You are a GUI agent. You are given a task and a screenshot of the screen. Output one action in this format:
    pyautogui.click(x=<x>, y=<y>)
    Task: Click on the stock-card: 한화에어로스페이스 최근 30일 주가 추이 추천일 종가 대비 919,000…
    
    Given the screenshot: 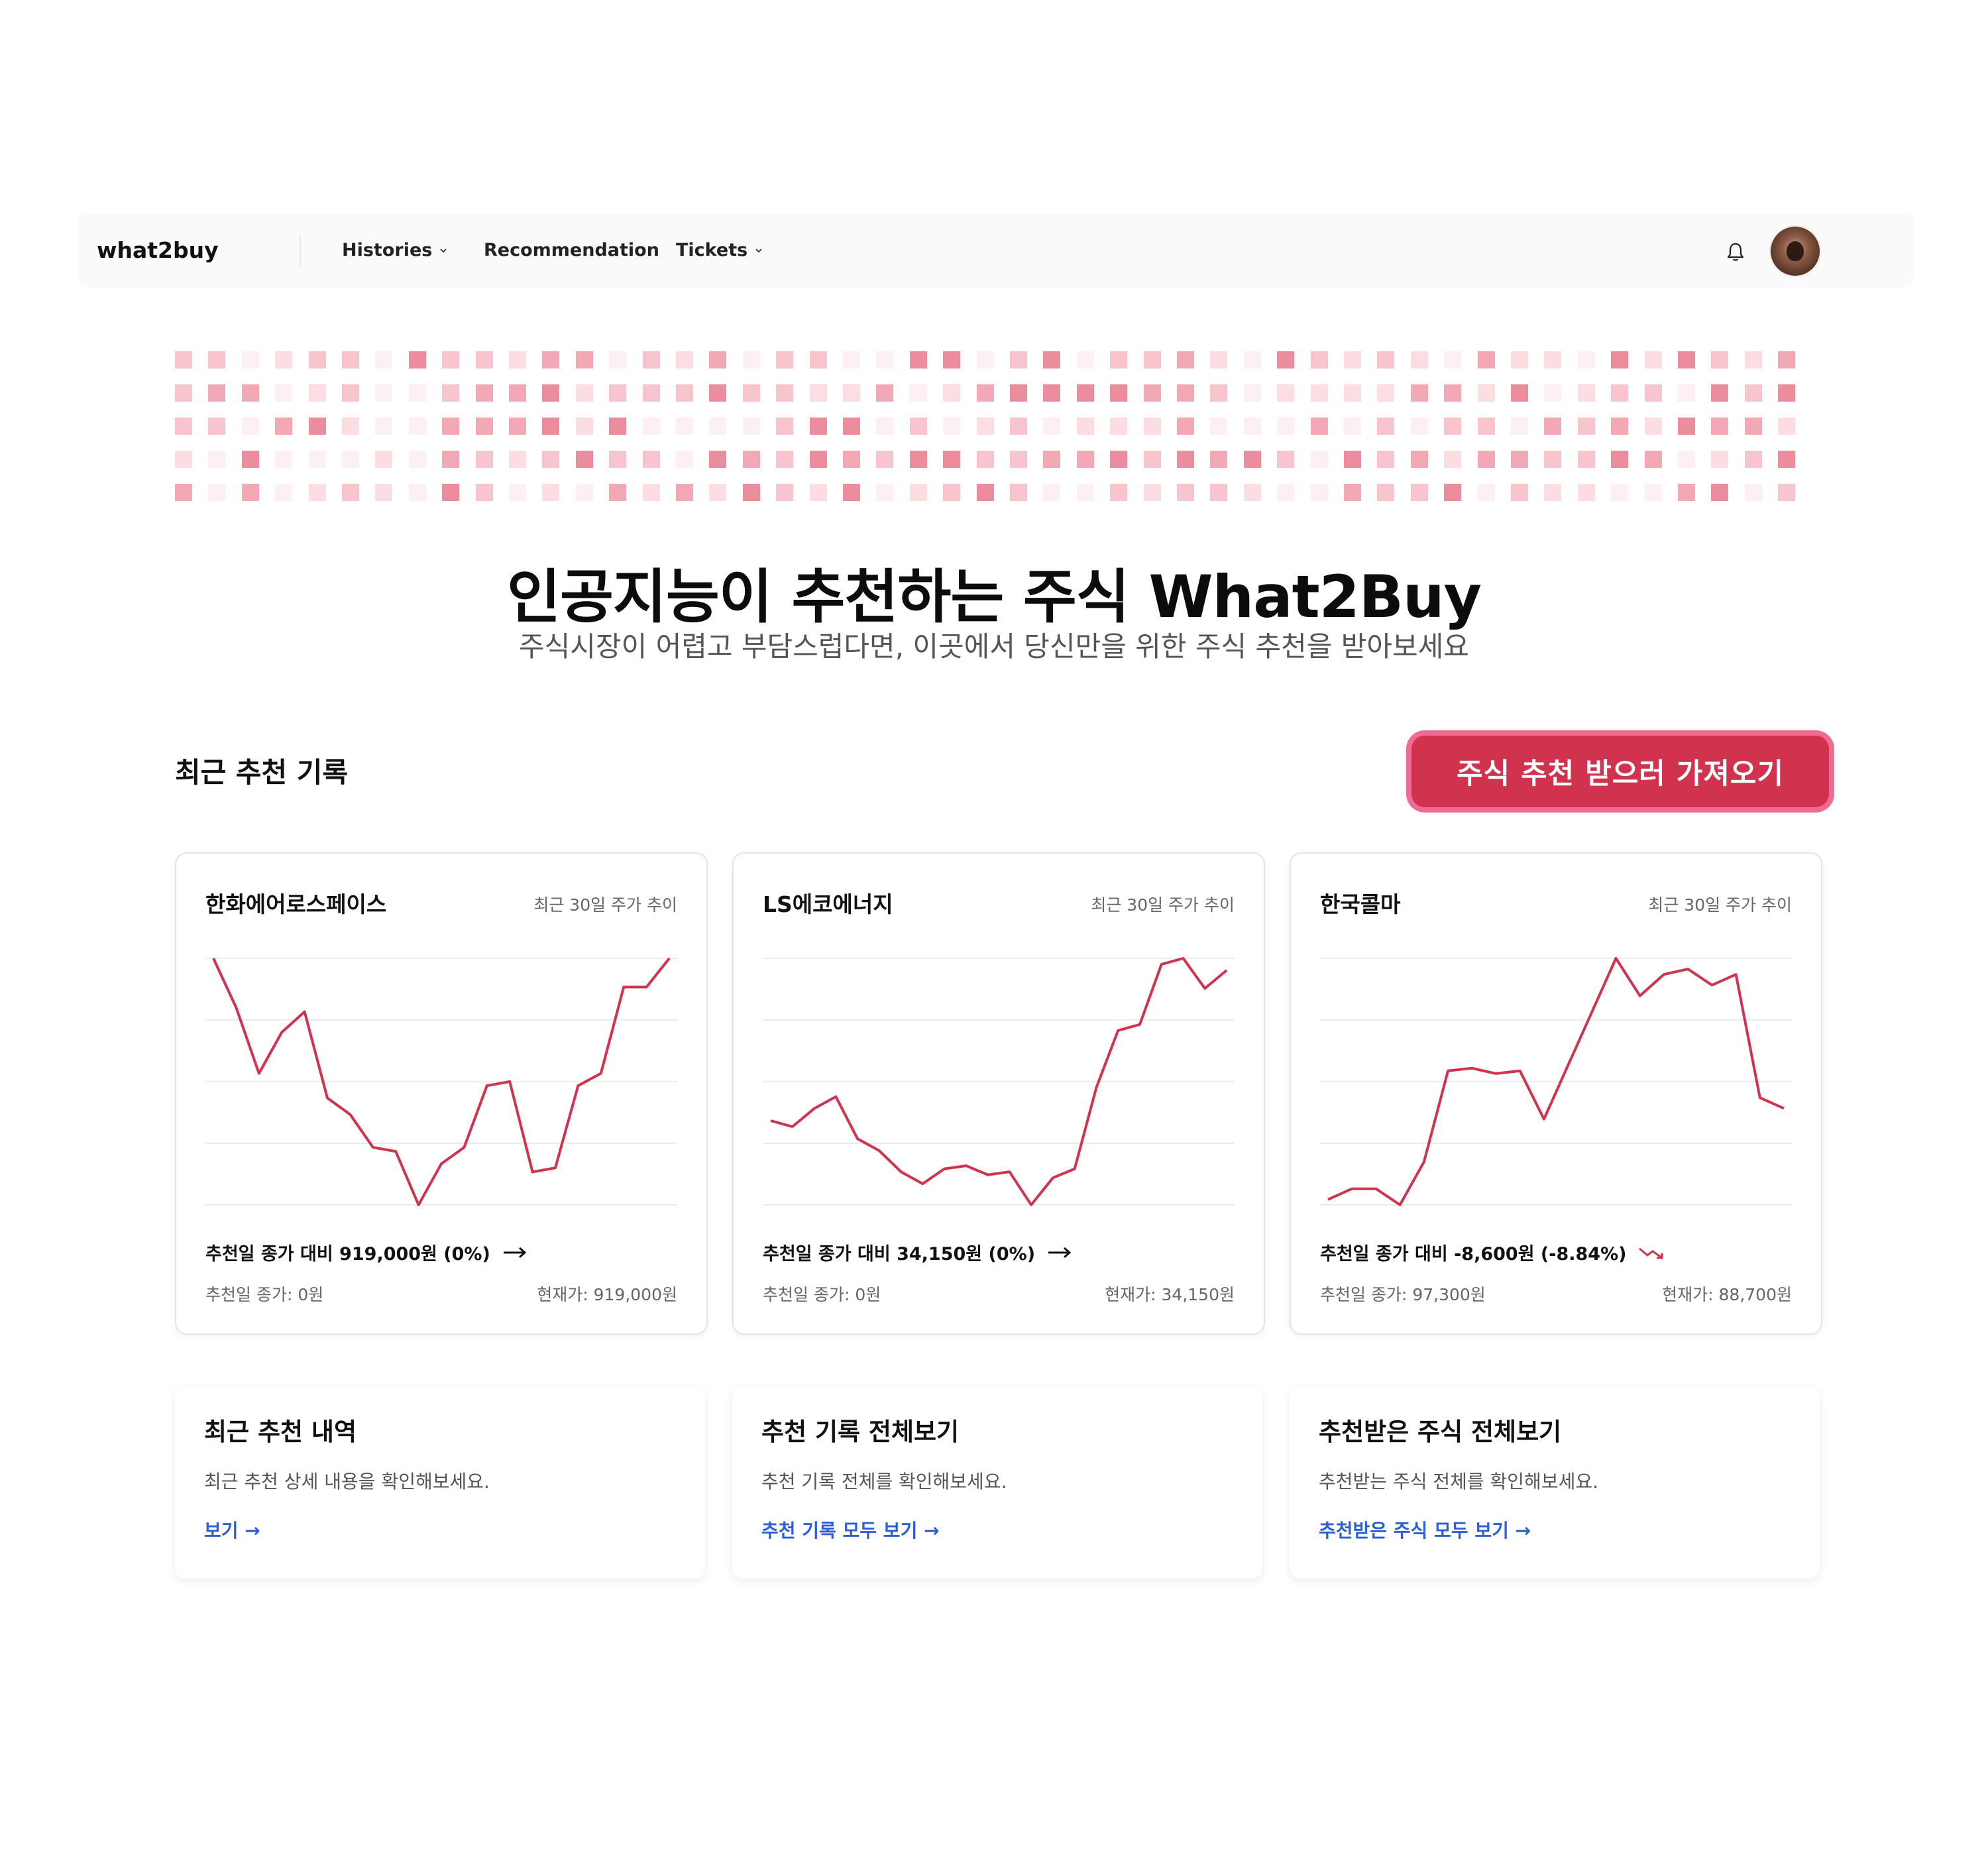 What is the action you would take?
    pyautogui.click(x=441, y=1093)
    